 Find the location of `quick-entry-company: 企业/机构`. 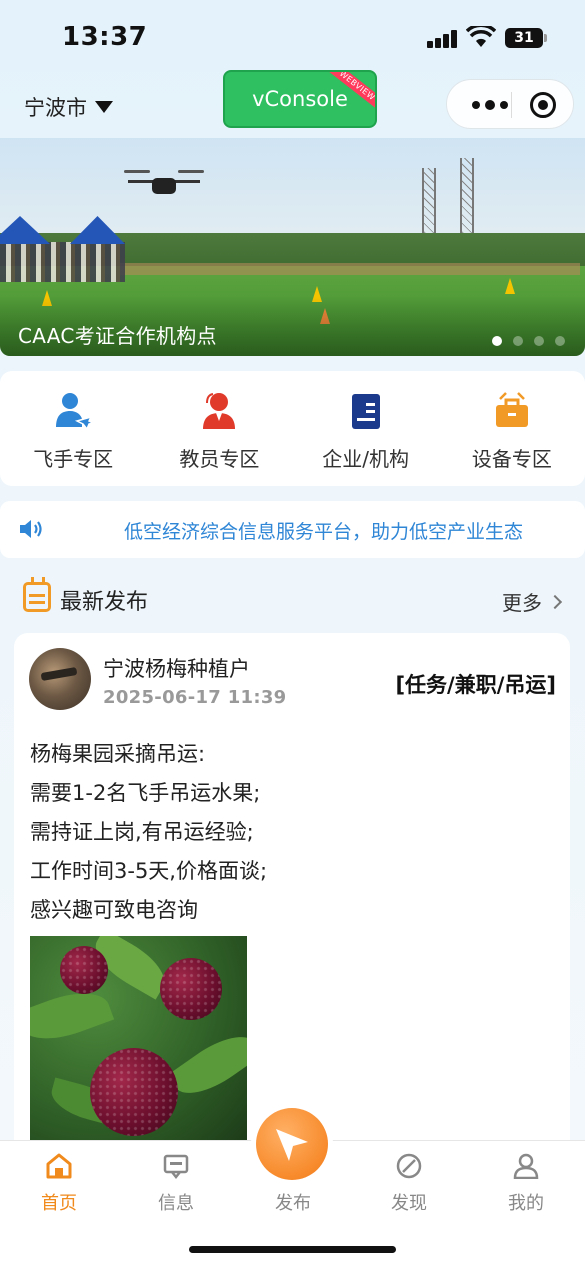

quick-entry-company: 企业/机构 is located at coordinates (366, 428).